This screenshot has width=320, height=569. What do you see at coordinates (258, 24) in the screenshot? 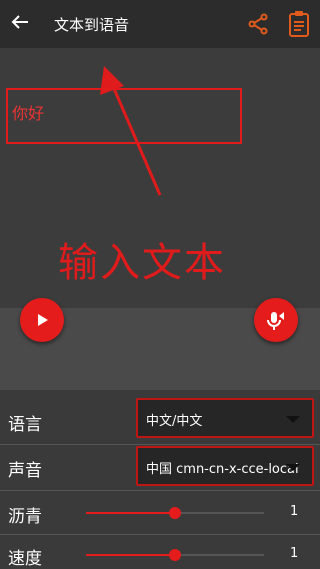
I see `share-icon` at bounding box center [258, 24].